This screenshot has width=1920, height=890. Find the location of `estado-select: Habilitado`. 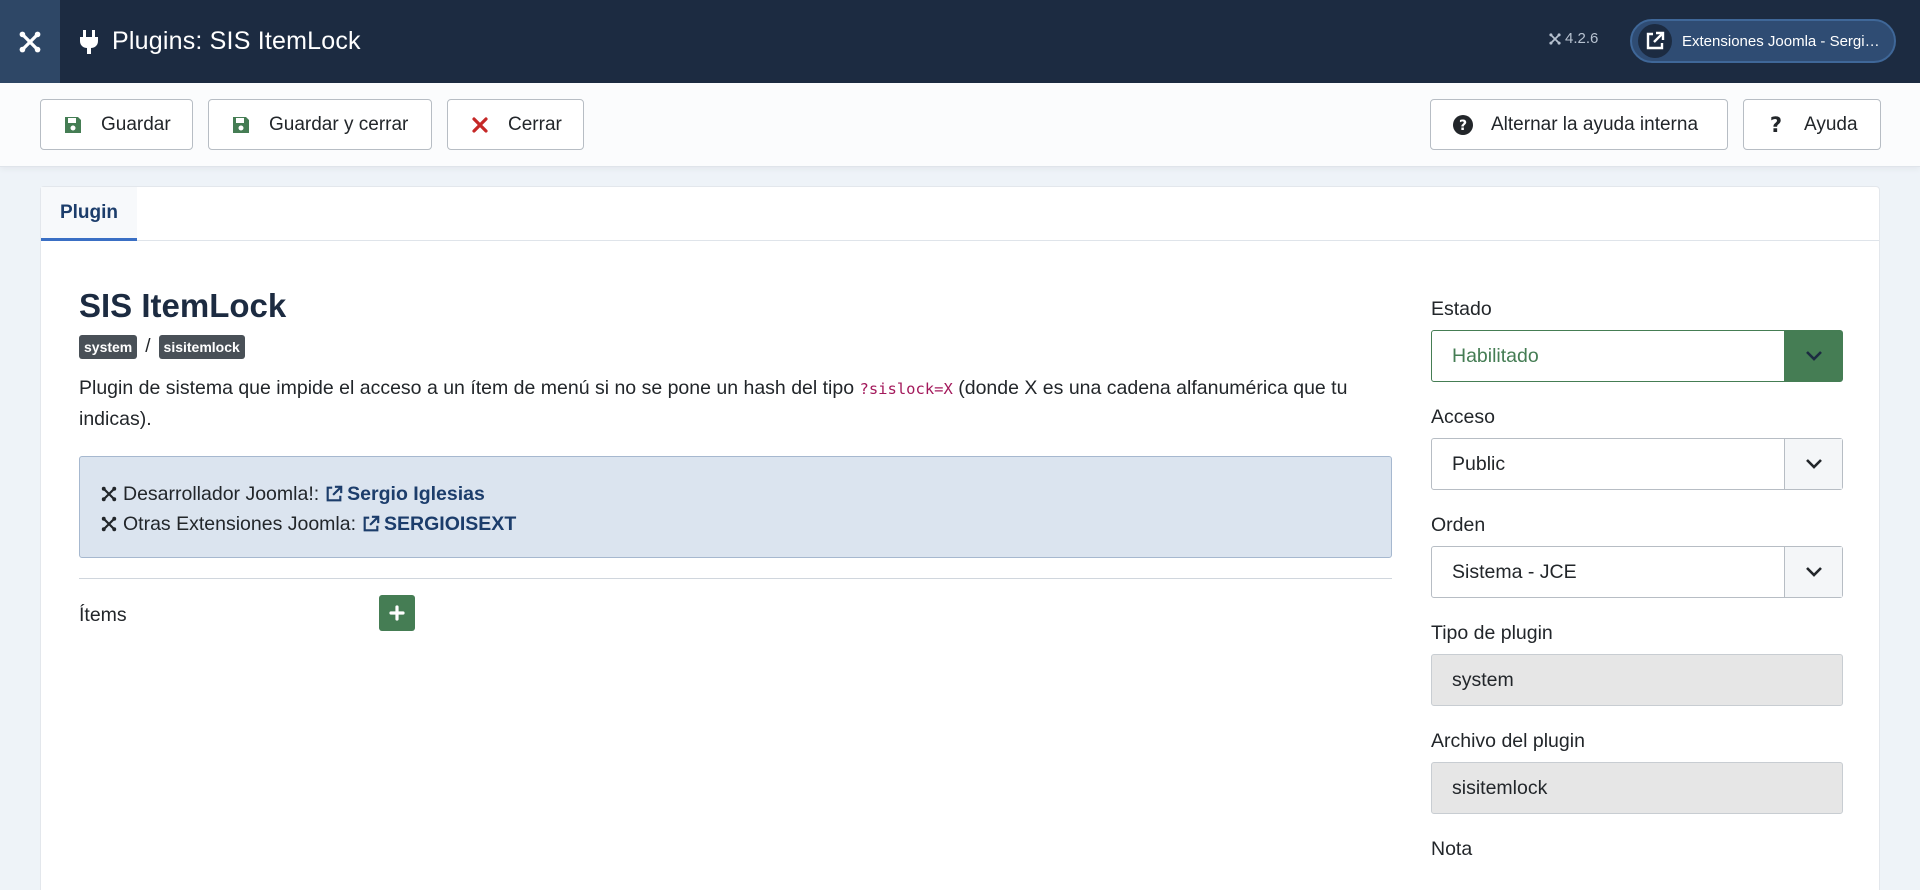

estado-select: Habilitado is located at coordinates (1637, 356).